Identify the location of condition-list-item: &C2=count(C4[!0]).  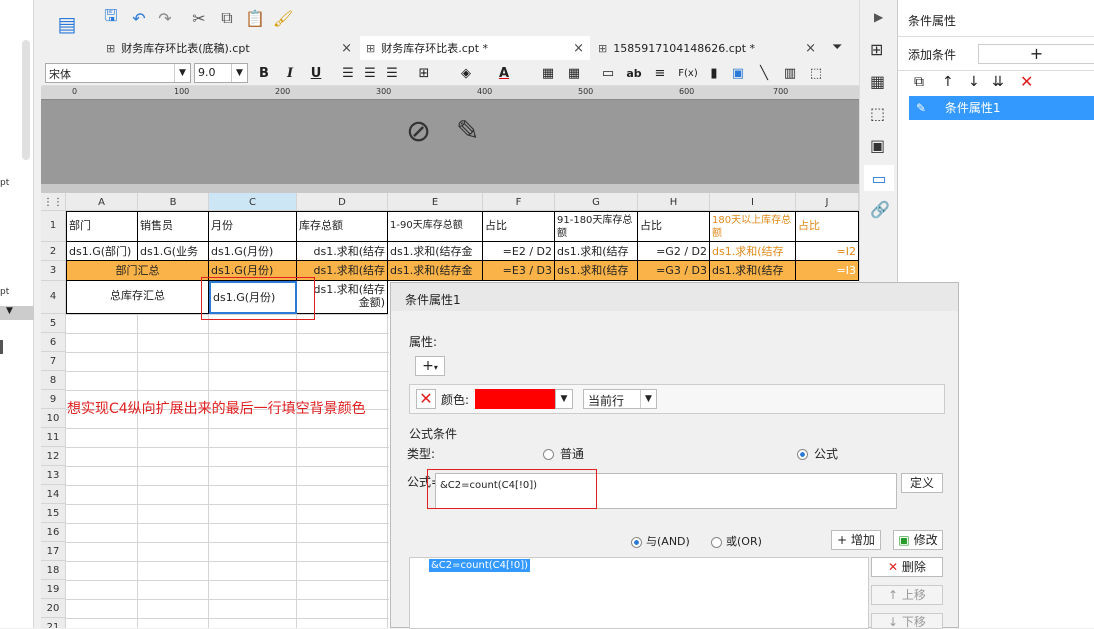
(480, 565).